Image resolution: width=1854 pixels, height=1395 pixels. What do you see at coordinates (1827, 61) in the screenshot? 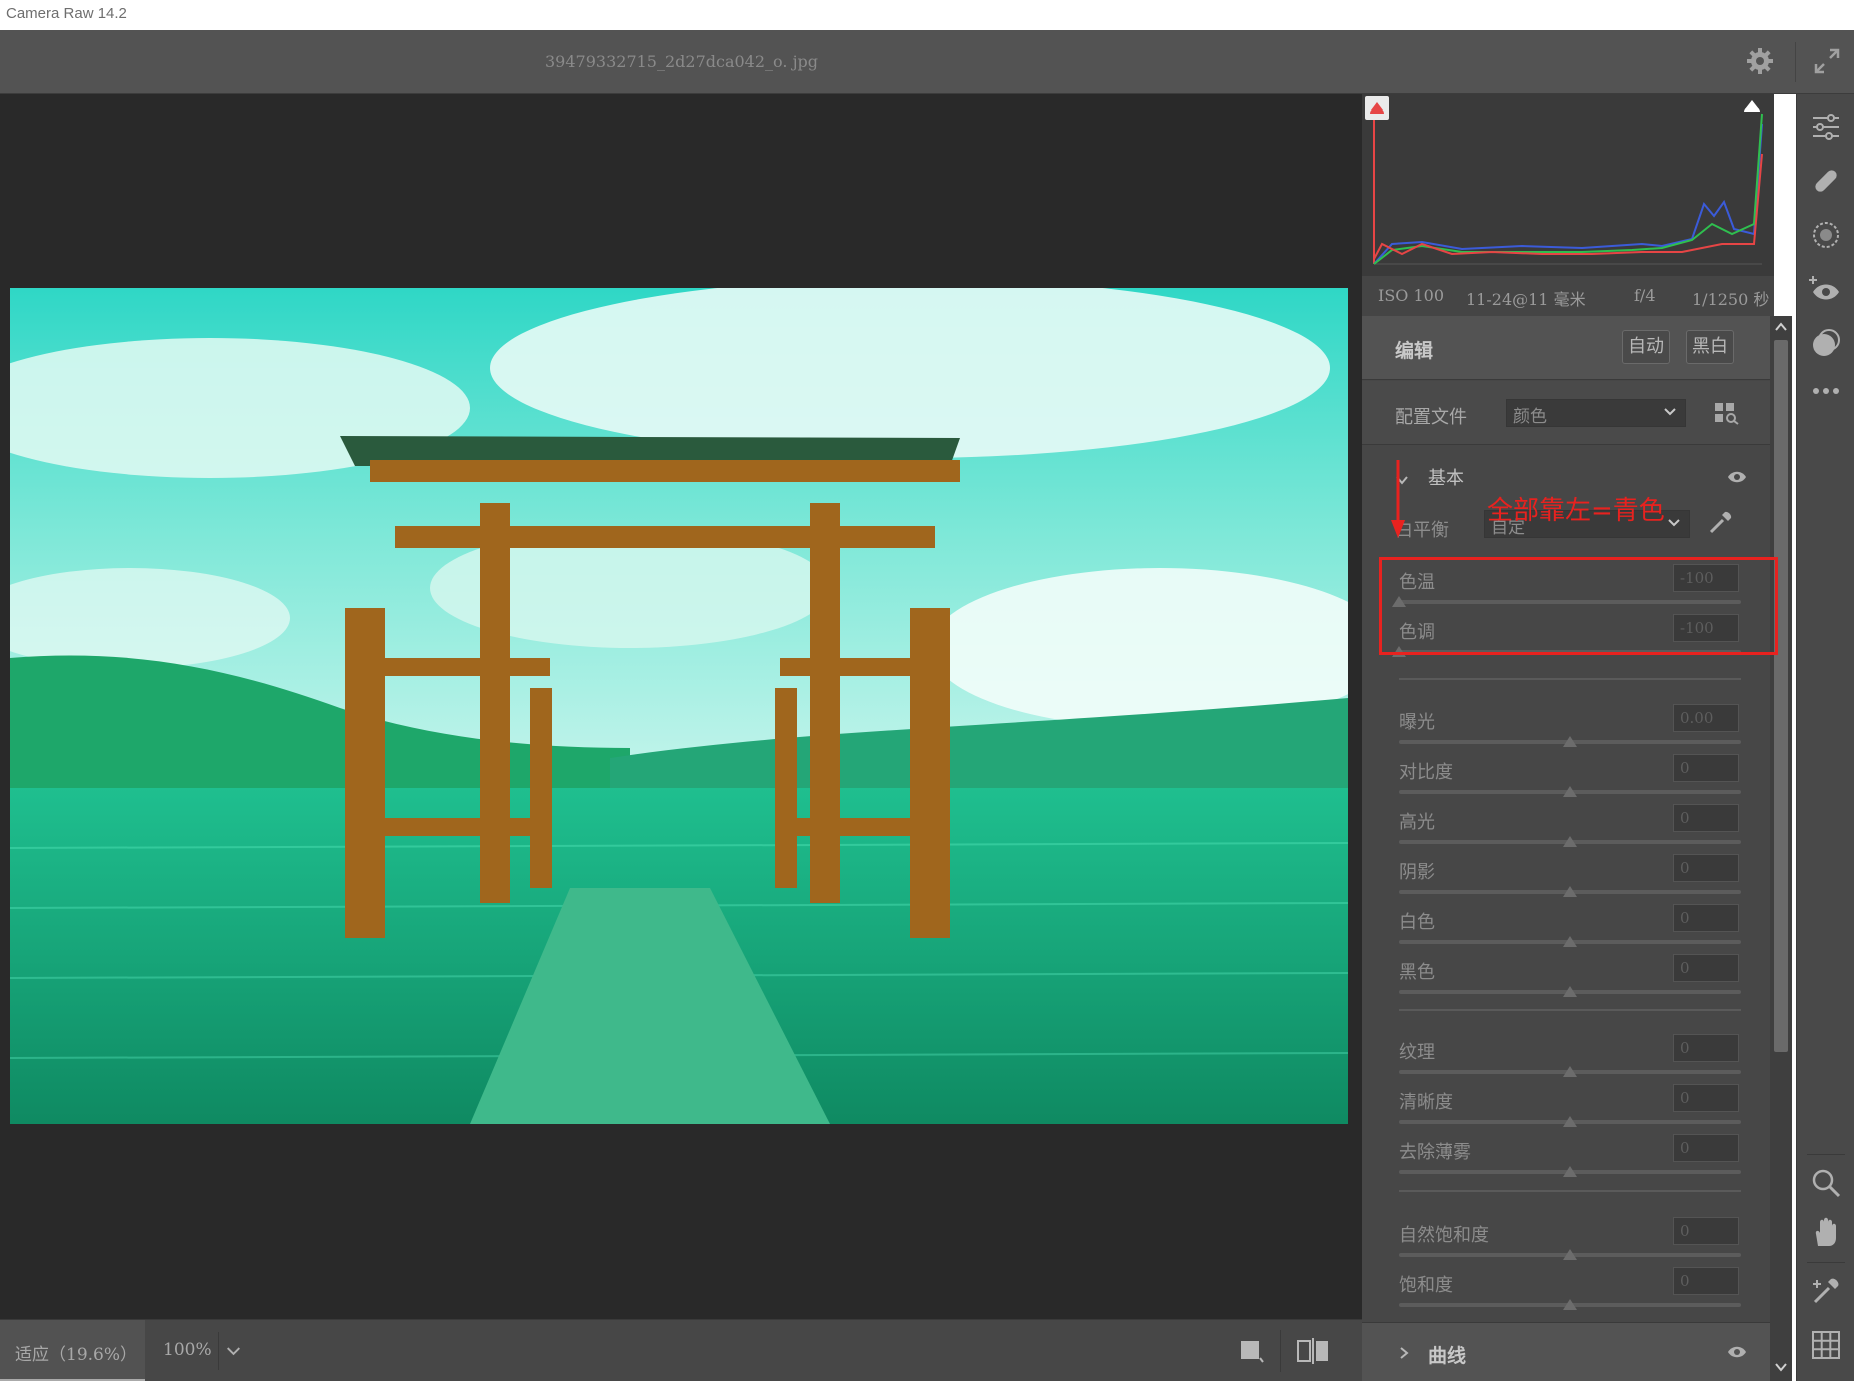
I see `expand-icon` at bounding box center [1827, 61].